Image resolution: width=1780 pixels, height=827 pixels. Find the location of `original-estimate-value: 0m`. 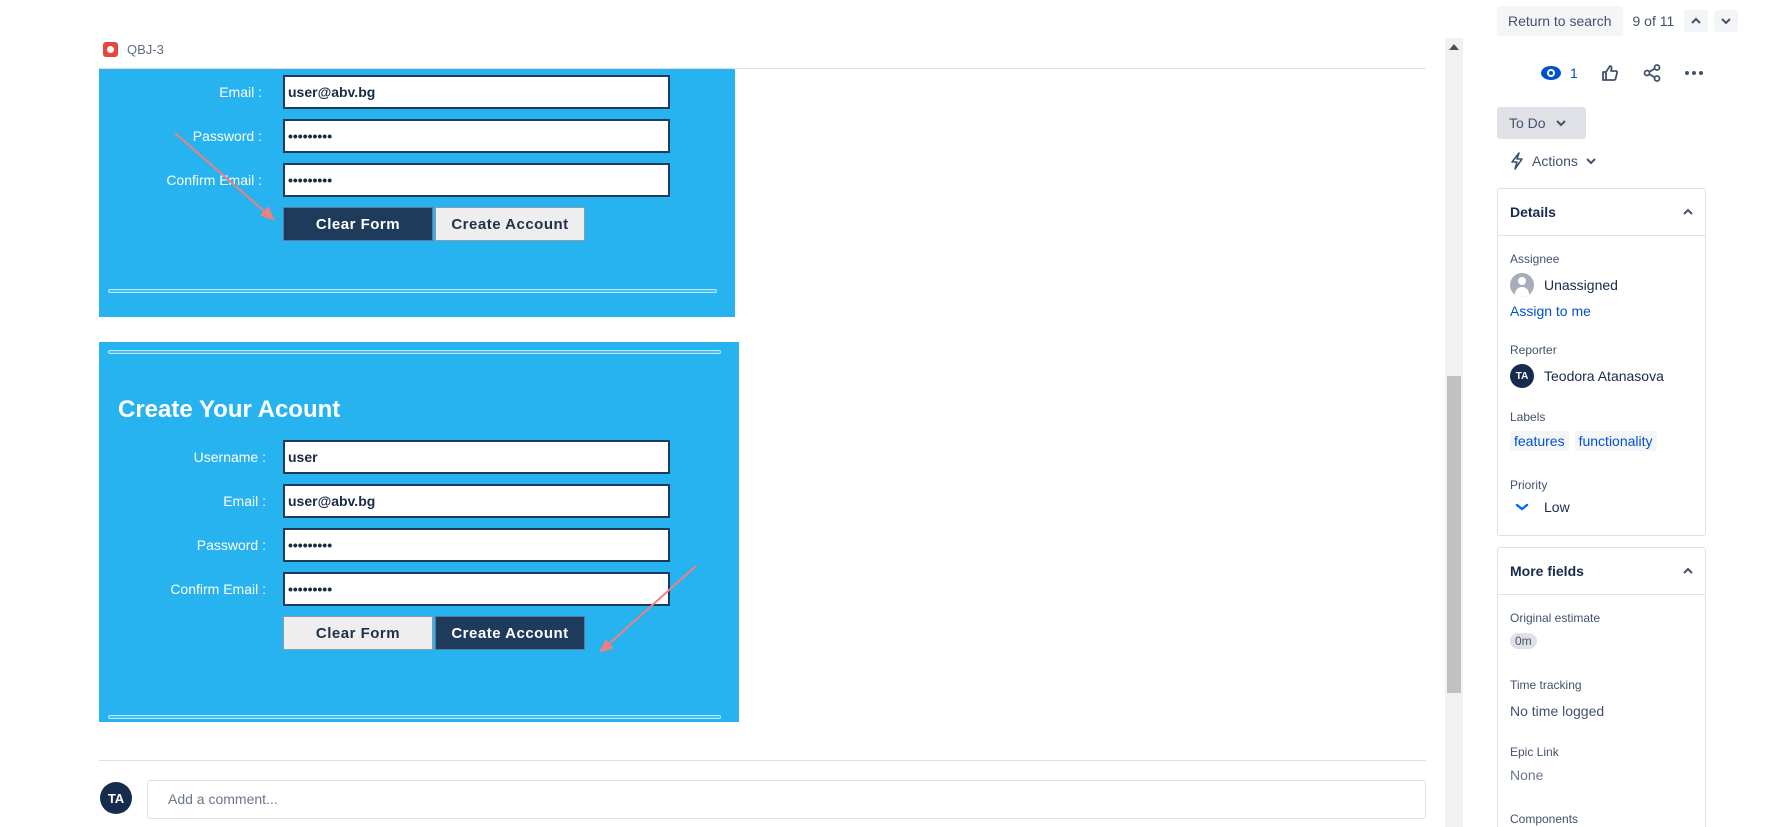

original-estimate-value: 0m is located at coordinates (1523, 641).